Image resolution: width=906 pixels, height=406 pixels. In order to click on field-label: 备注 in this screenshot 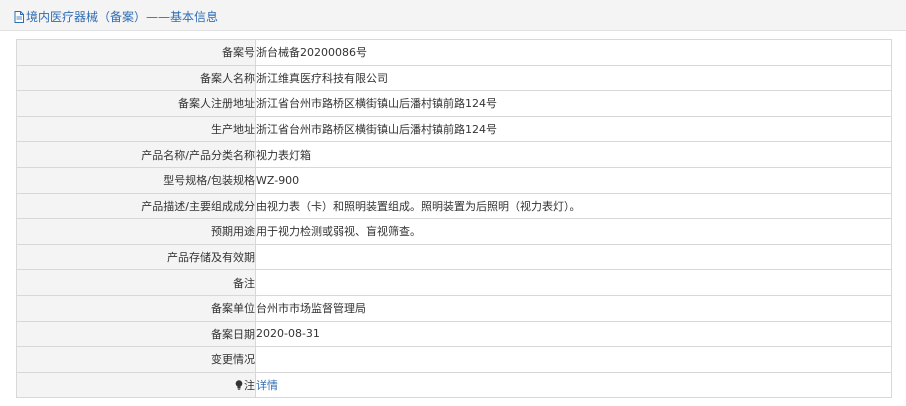, I will do `click(136, 282)`.